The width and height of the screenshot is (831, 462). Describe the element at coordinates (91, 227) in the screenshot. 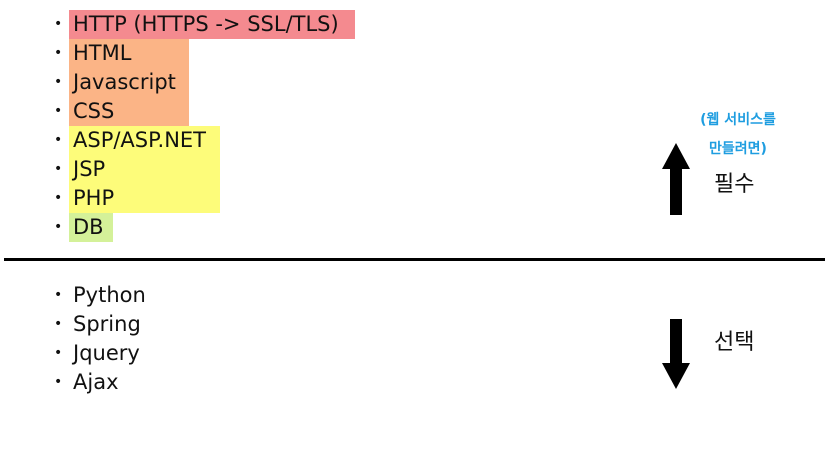

I see `list-item-label: DB` at that location.